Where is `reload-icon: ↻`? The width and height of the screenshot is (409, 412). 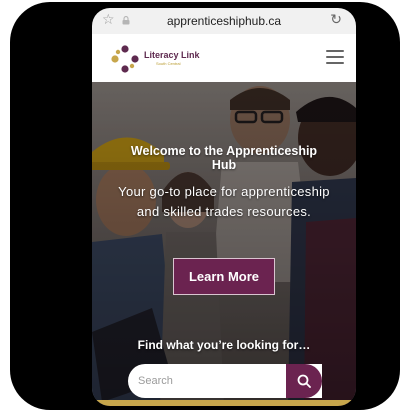
reload-icon: ↻ is located at coordinates (336, 20).